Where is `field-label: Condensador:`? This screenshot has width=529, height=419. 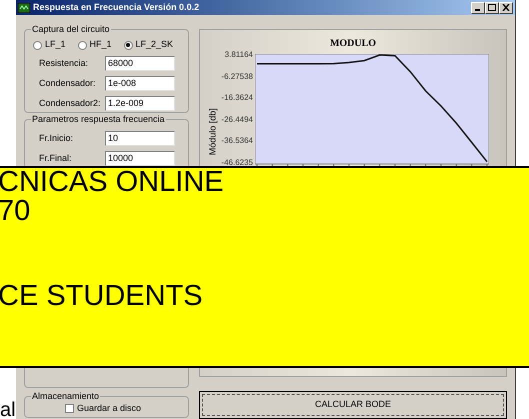
field-label: Condensador: is located at coordinates (67, 83).